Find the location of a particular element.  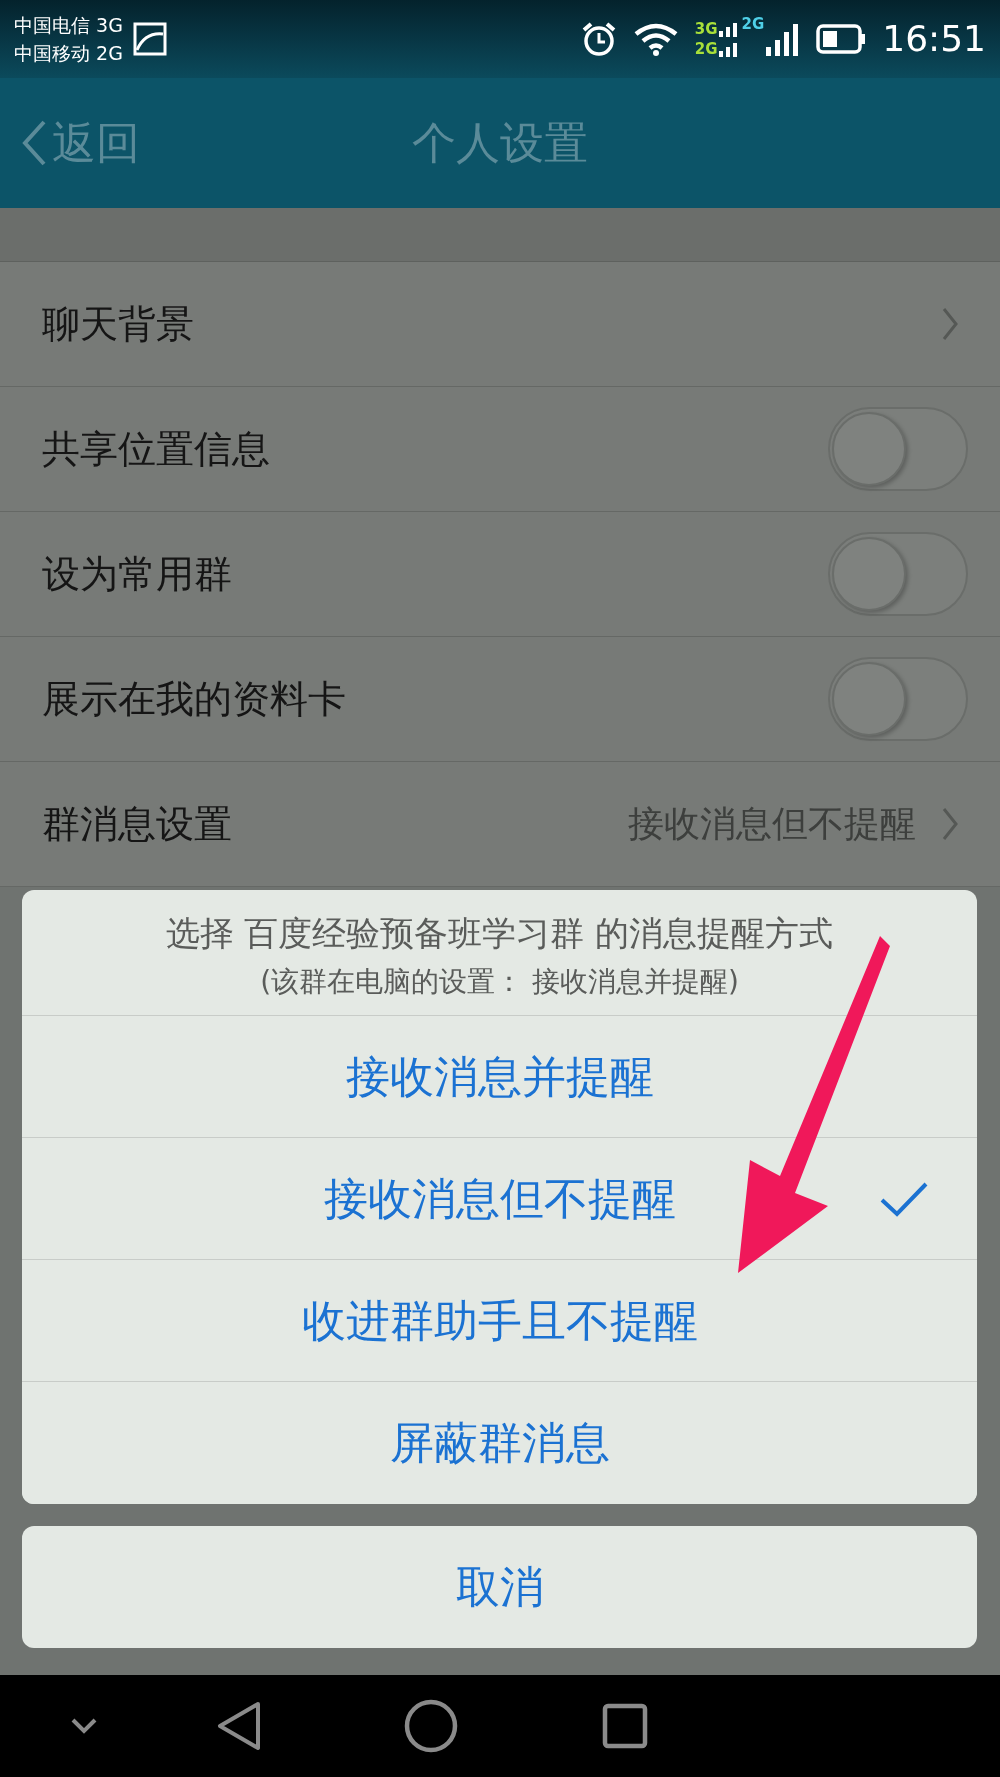

collapse-chevron-icon is located at coordinates (84, 1726).